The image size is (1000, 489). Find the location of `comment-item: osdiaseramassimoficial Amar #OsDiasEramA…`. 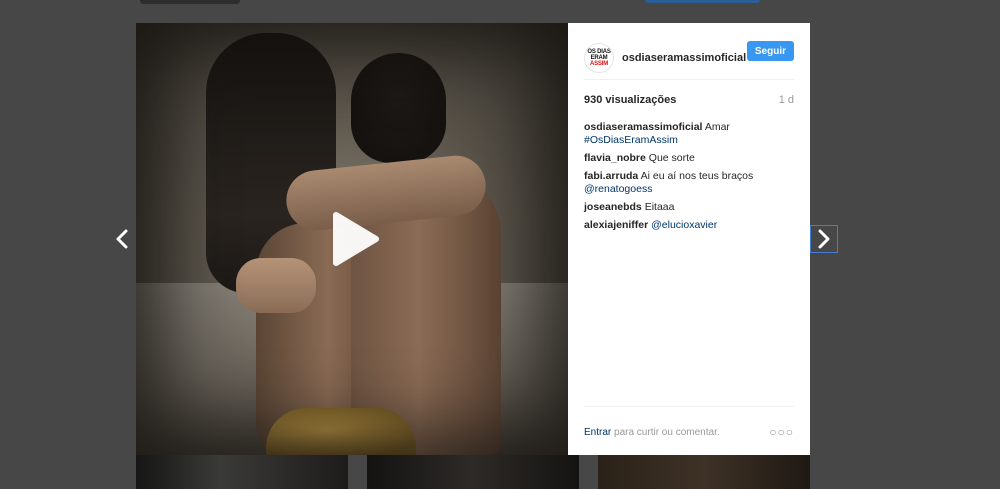

comment-item: osdiaseramassimoficial Amar #OsDiasEramA… is located at coordinates (689, 134).